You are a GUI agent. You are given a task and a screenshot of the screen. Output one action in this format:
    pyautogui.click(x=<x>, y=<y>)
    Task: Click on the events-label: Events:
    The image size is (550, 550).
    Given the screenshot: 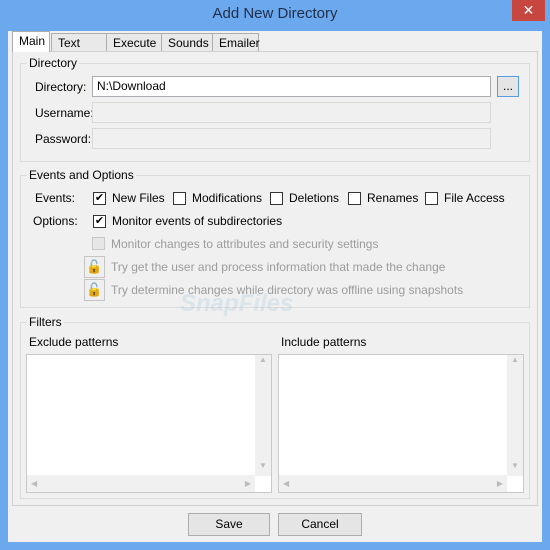 What is the action you would take?
    pyautogui.click(x=55, y=198)
    